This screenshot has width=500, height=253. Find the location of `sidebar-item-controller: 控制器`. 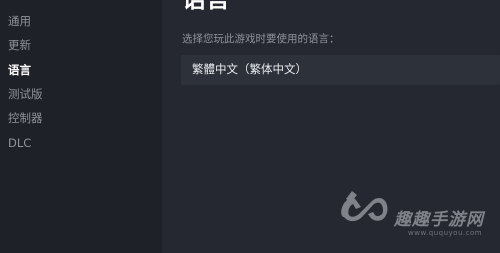

sidebar-item-controller: 控制器 is located at coordinates (25, 118).